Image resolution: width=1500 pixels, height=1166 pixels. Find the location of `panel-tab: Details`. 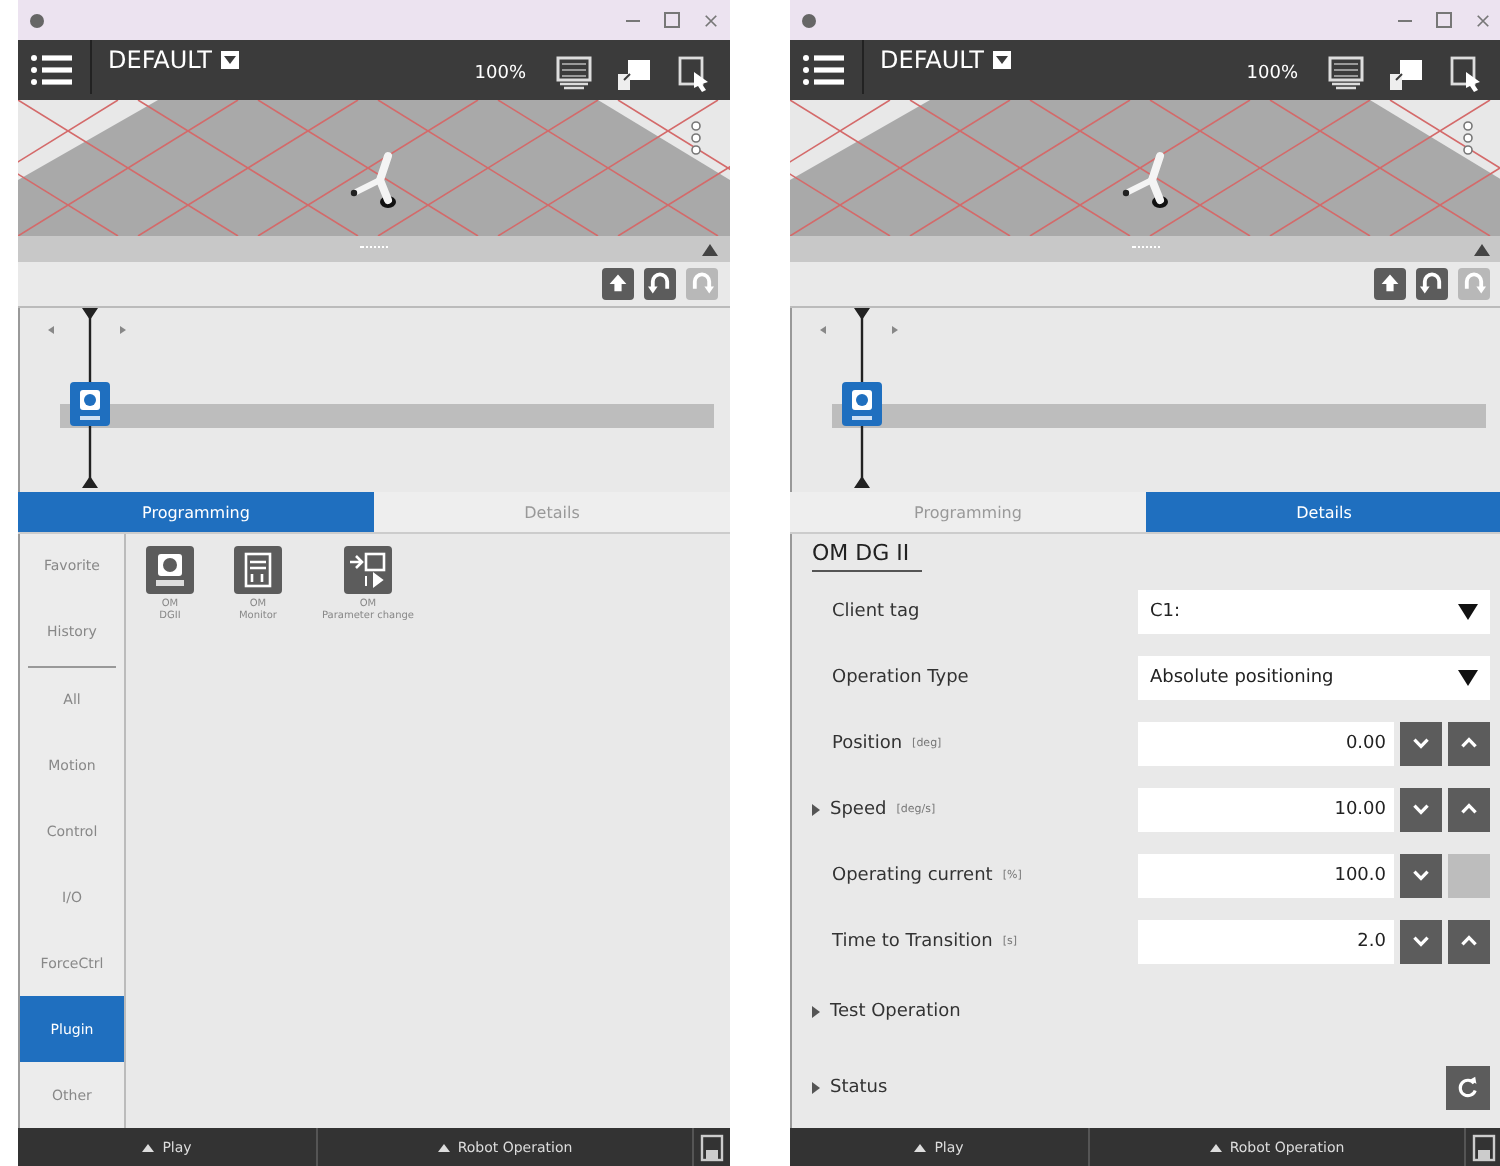

panel-tab: Details is located at coordinates (1323, 513).